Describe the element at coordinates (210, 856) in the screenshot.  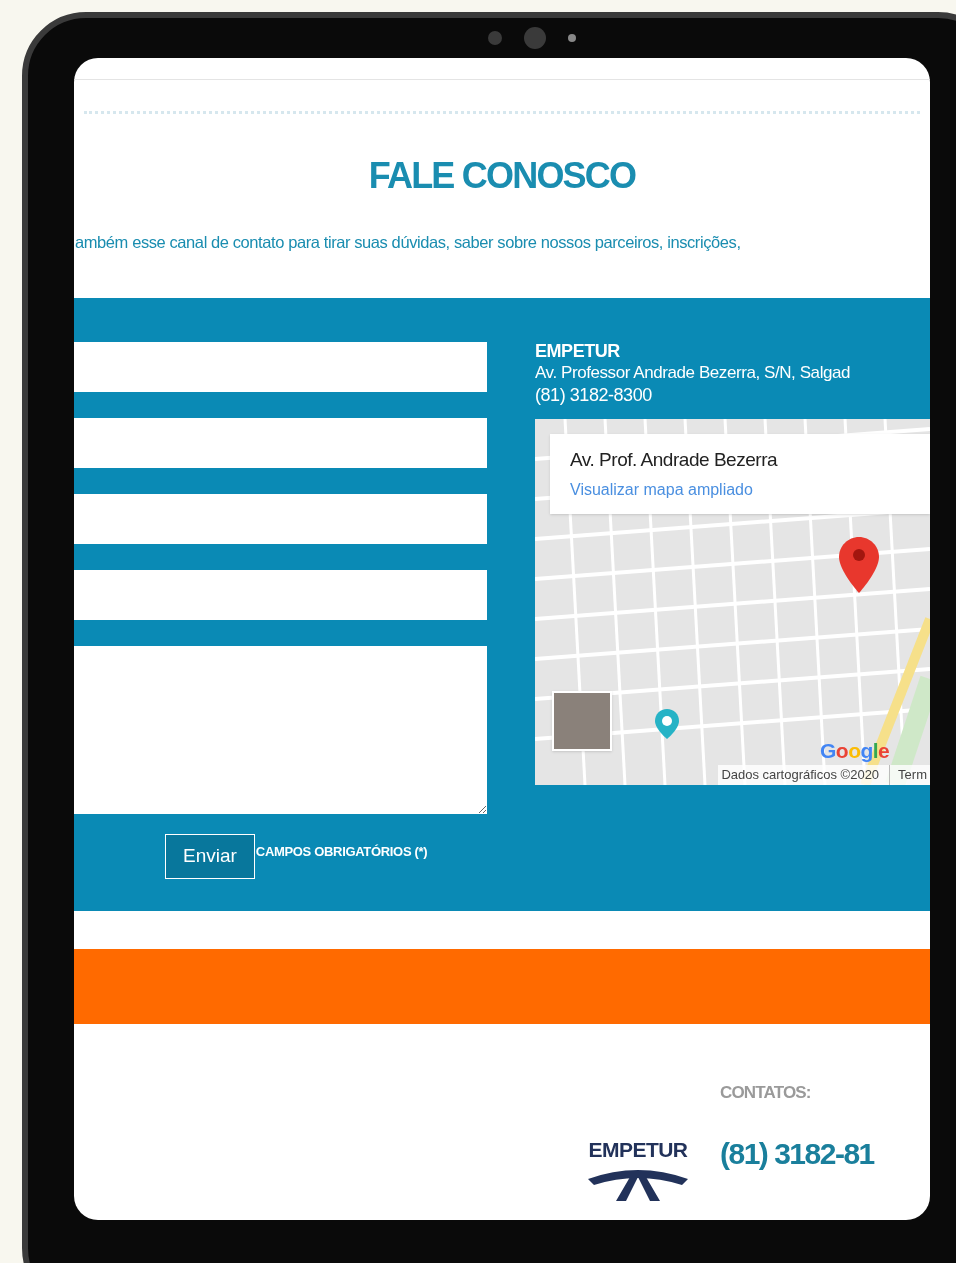
I see `submit-button: Enviar` at that location.